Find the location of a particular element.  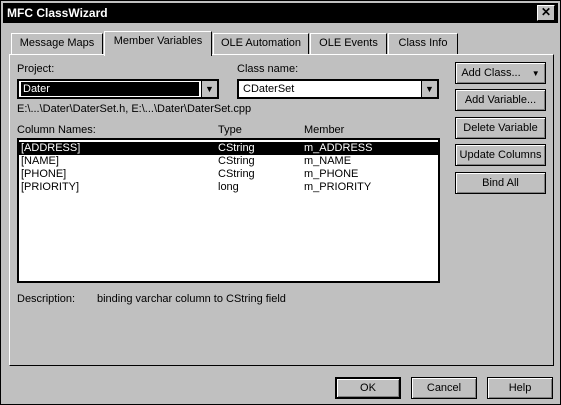

bind-all-button: Bind All is located at coordinates (500, 183).